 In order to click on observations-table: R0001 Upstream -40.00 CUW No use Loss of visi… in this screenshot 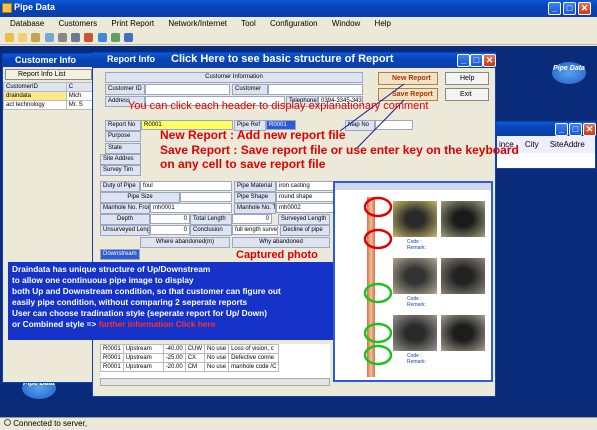, I will do `click(190, 358)`.